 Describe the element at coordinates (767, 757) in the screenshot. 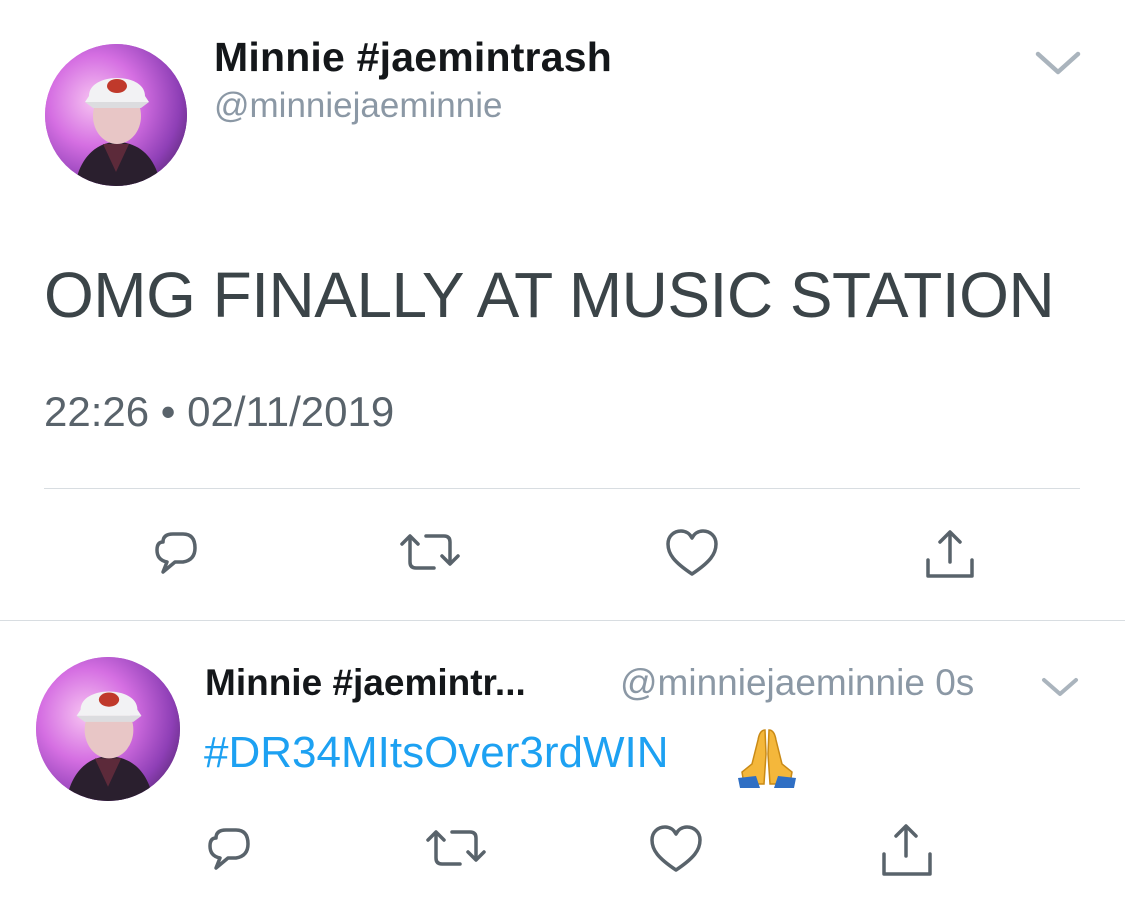

I see `folded-hands-emoji` at that location.